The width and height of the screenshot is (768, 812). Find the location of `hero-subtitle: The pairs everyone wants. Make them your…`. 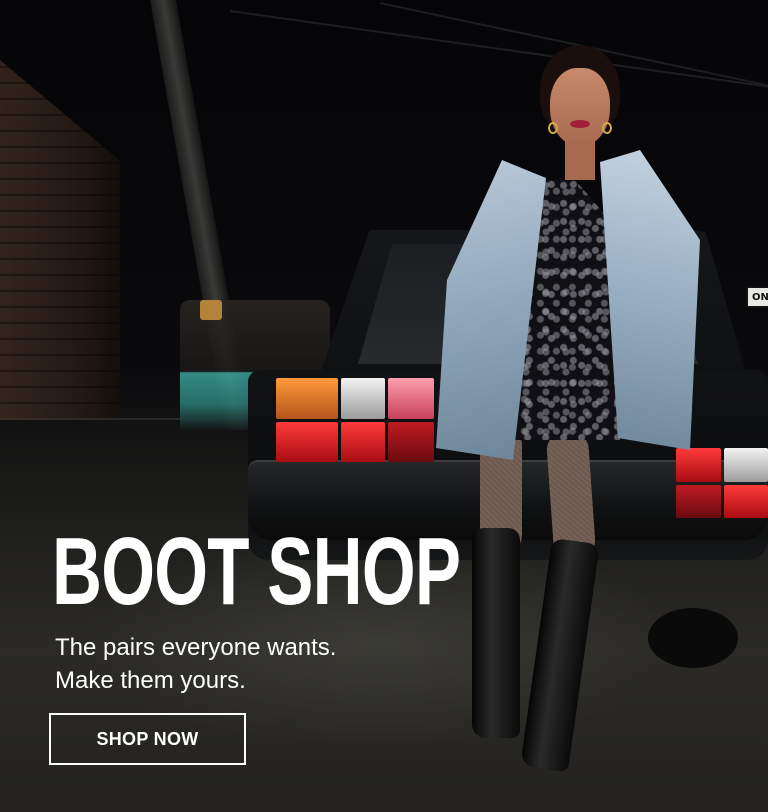

hero-subtitle: The pairs everyone wants. Make them your… is located at coordinates (265, 664).